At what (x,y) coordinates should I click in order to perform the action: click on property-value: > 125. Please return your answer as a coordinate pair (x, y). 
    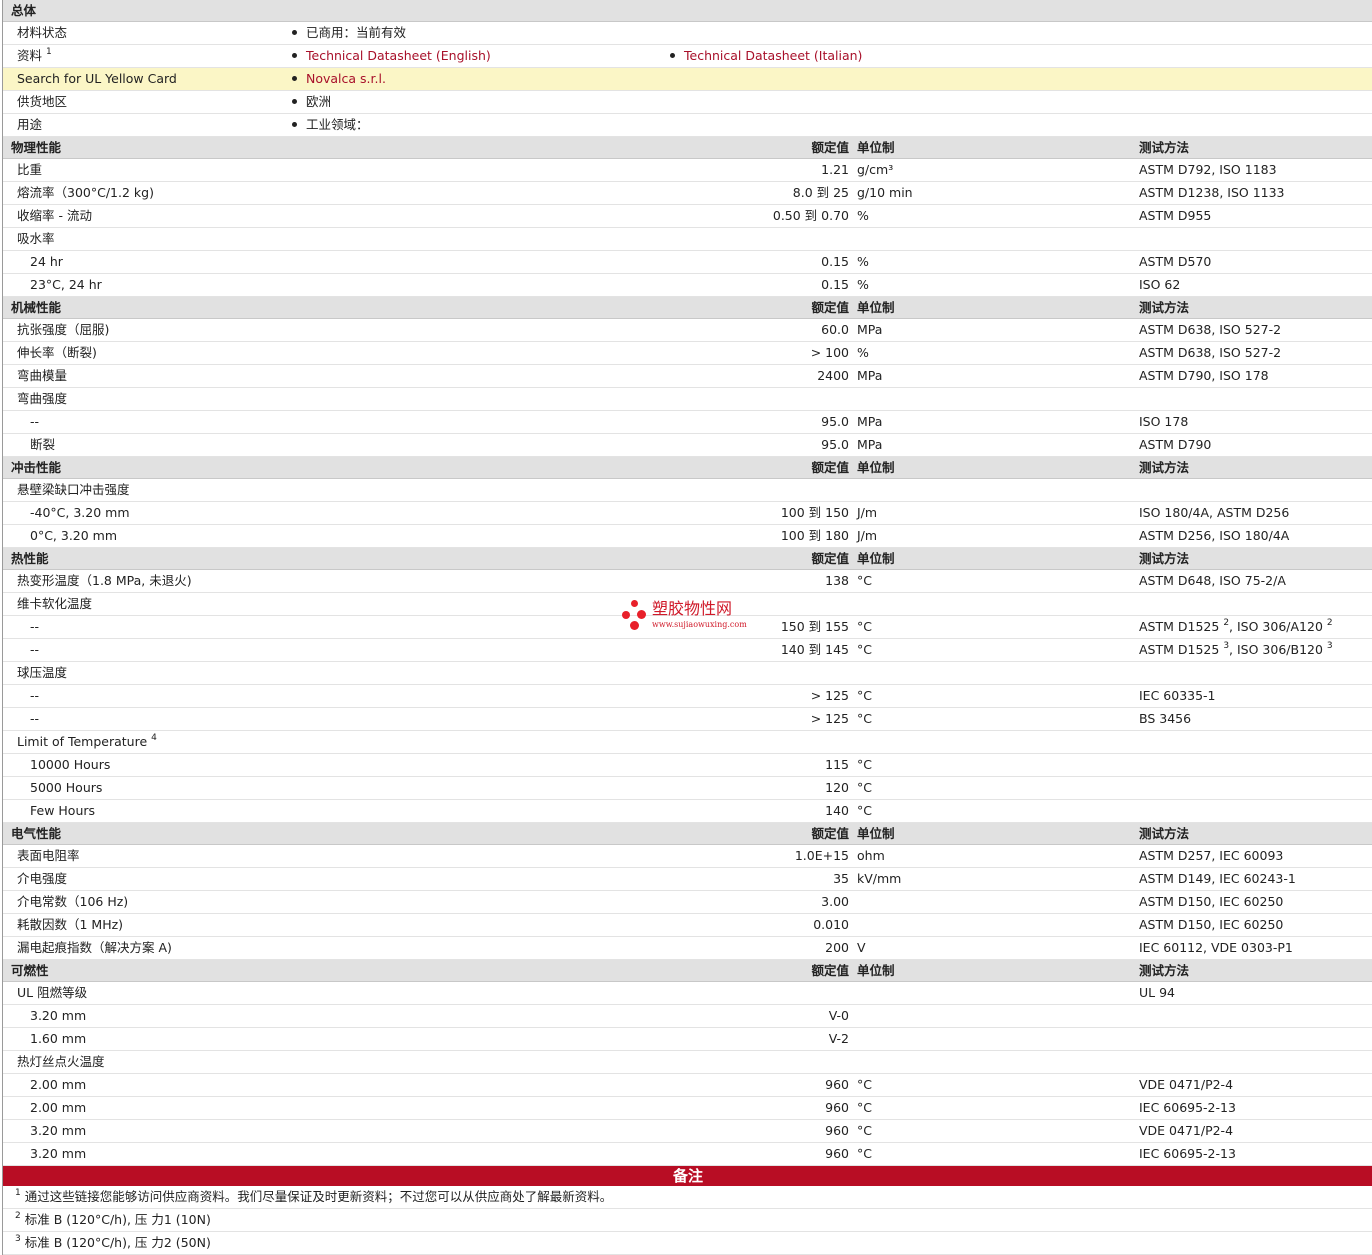
    Looking at the image, I should click on (829, 718).